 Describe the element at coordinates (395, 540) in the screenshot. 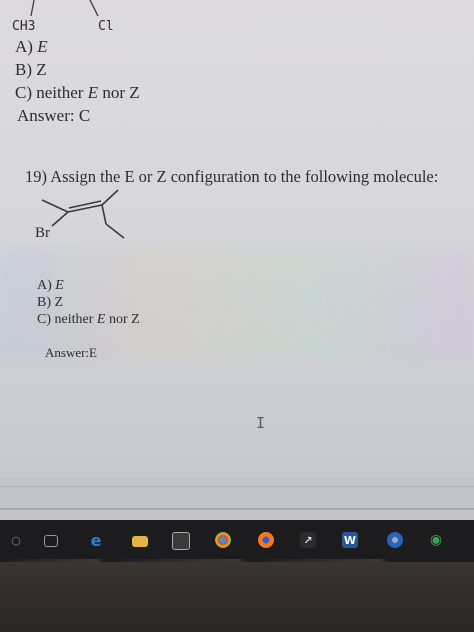

I see `app-icon` at that location.